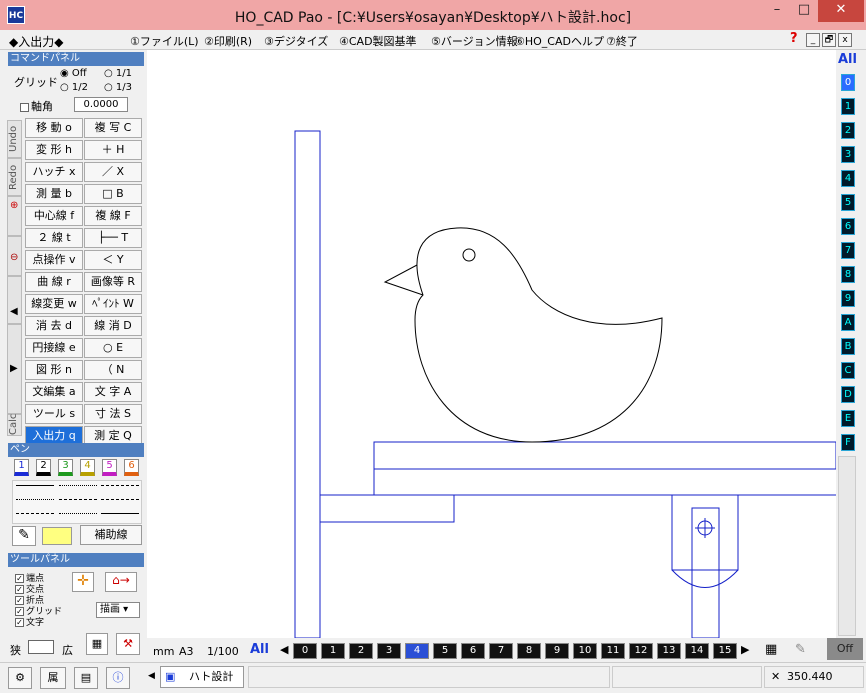 The width and height of the screenshot is (866, 693). I want to click on draw-mode-select: 描画 ▾, so click(118, 610).